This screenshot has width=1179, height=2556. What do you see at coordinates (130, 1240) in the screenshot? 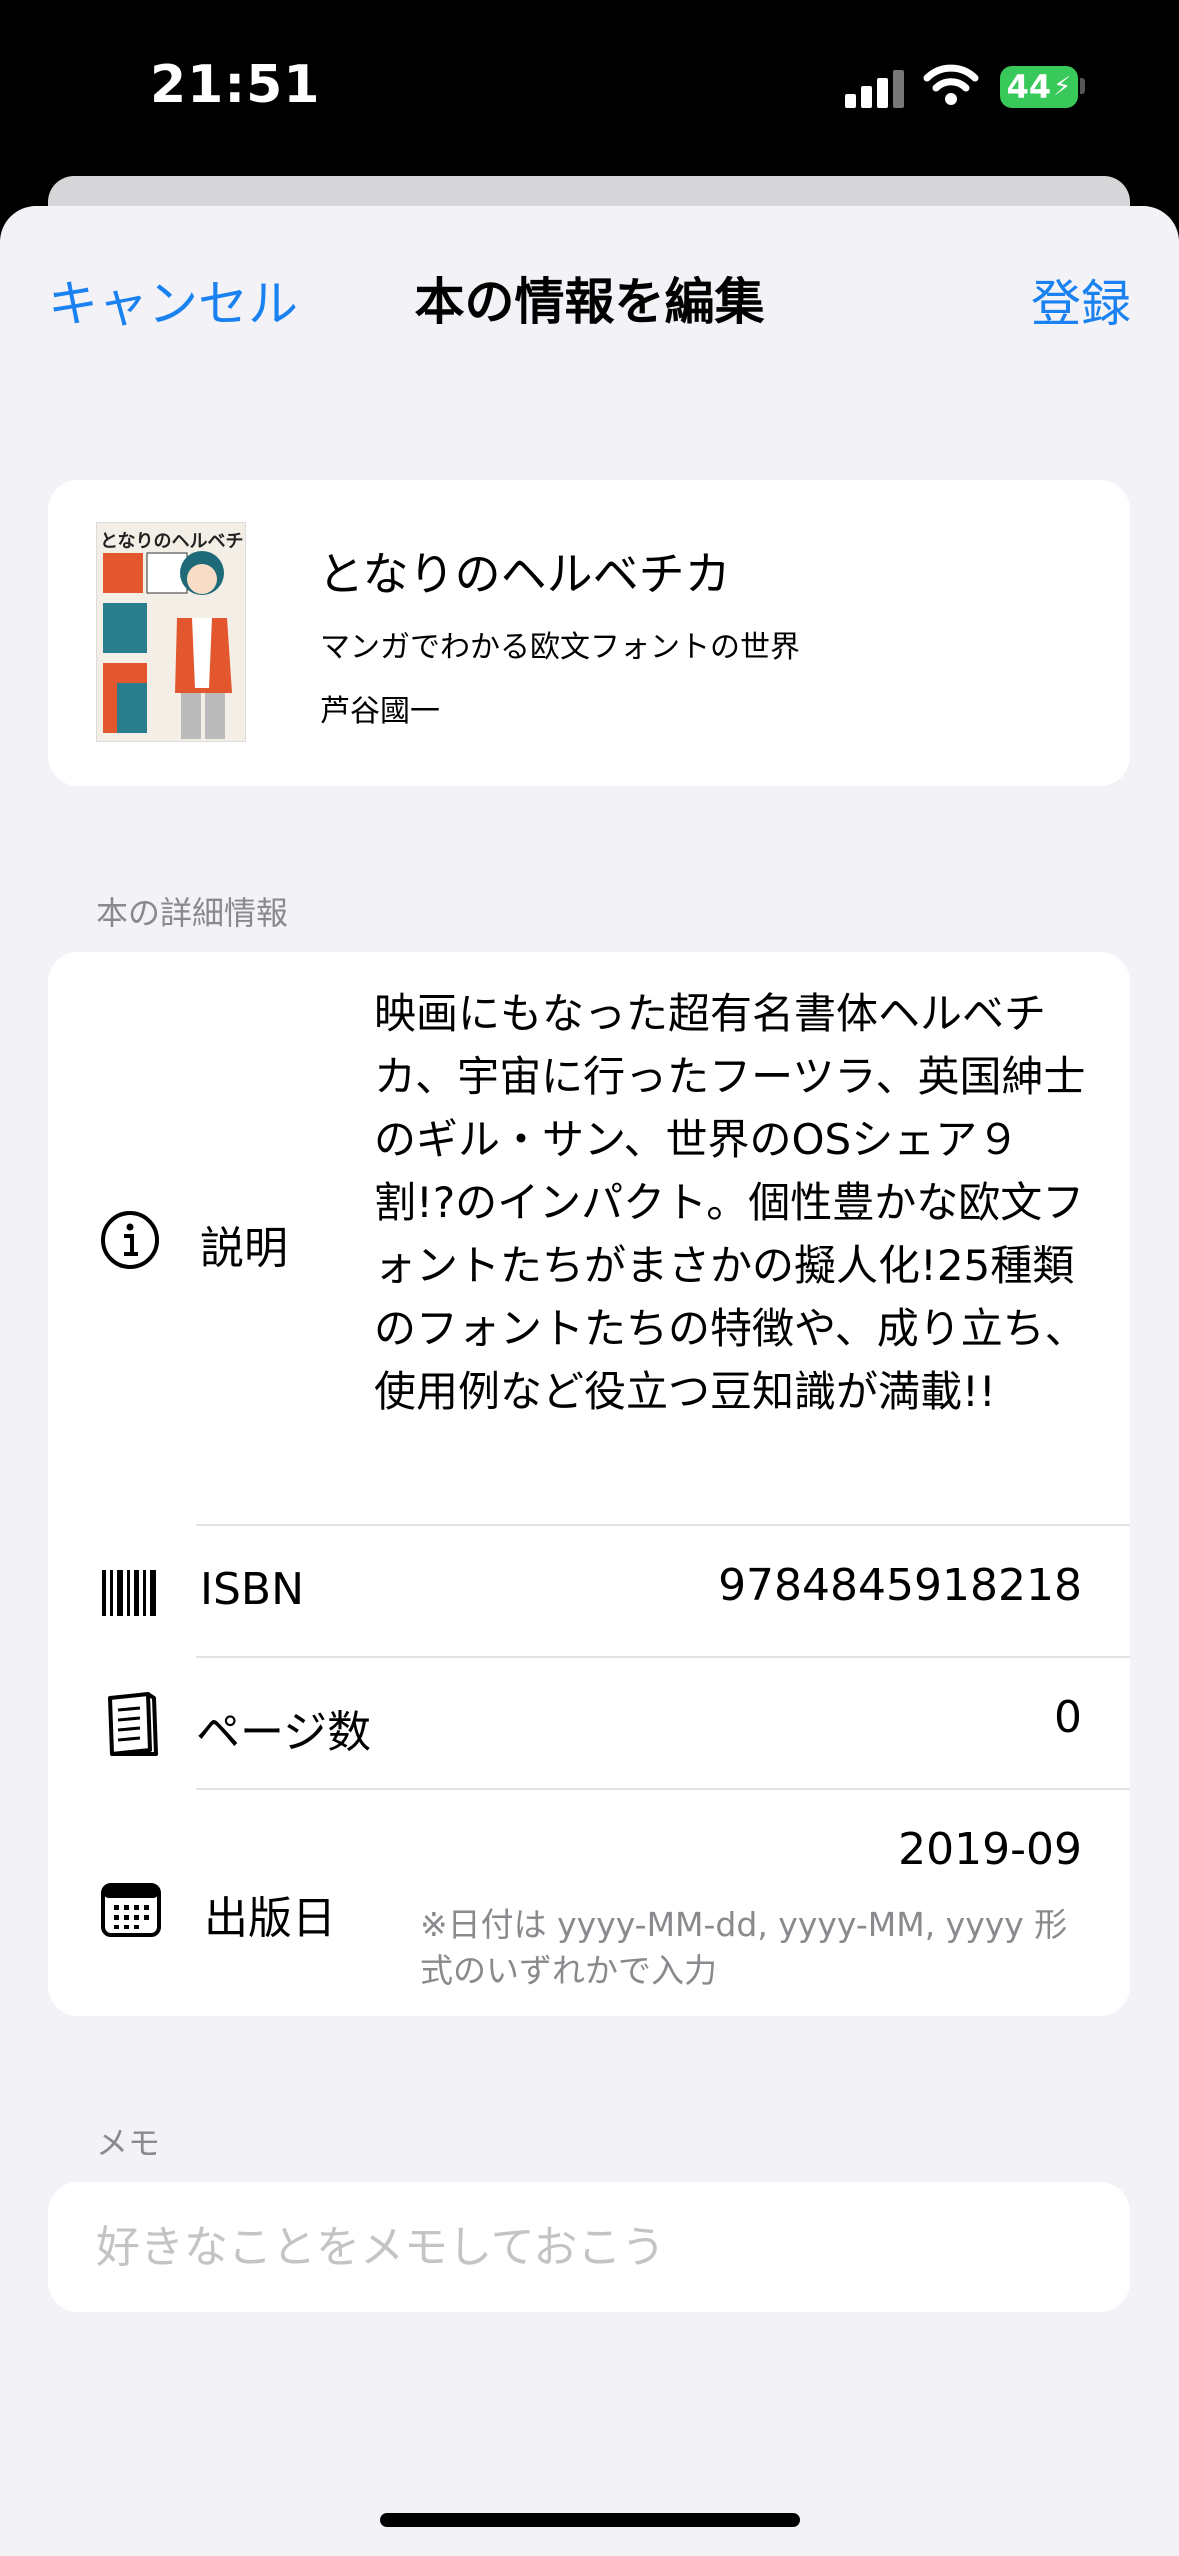
I see `info-icon` at bounding box center [130, 1240].